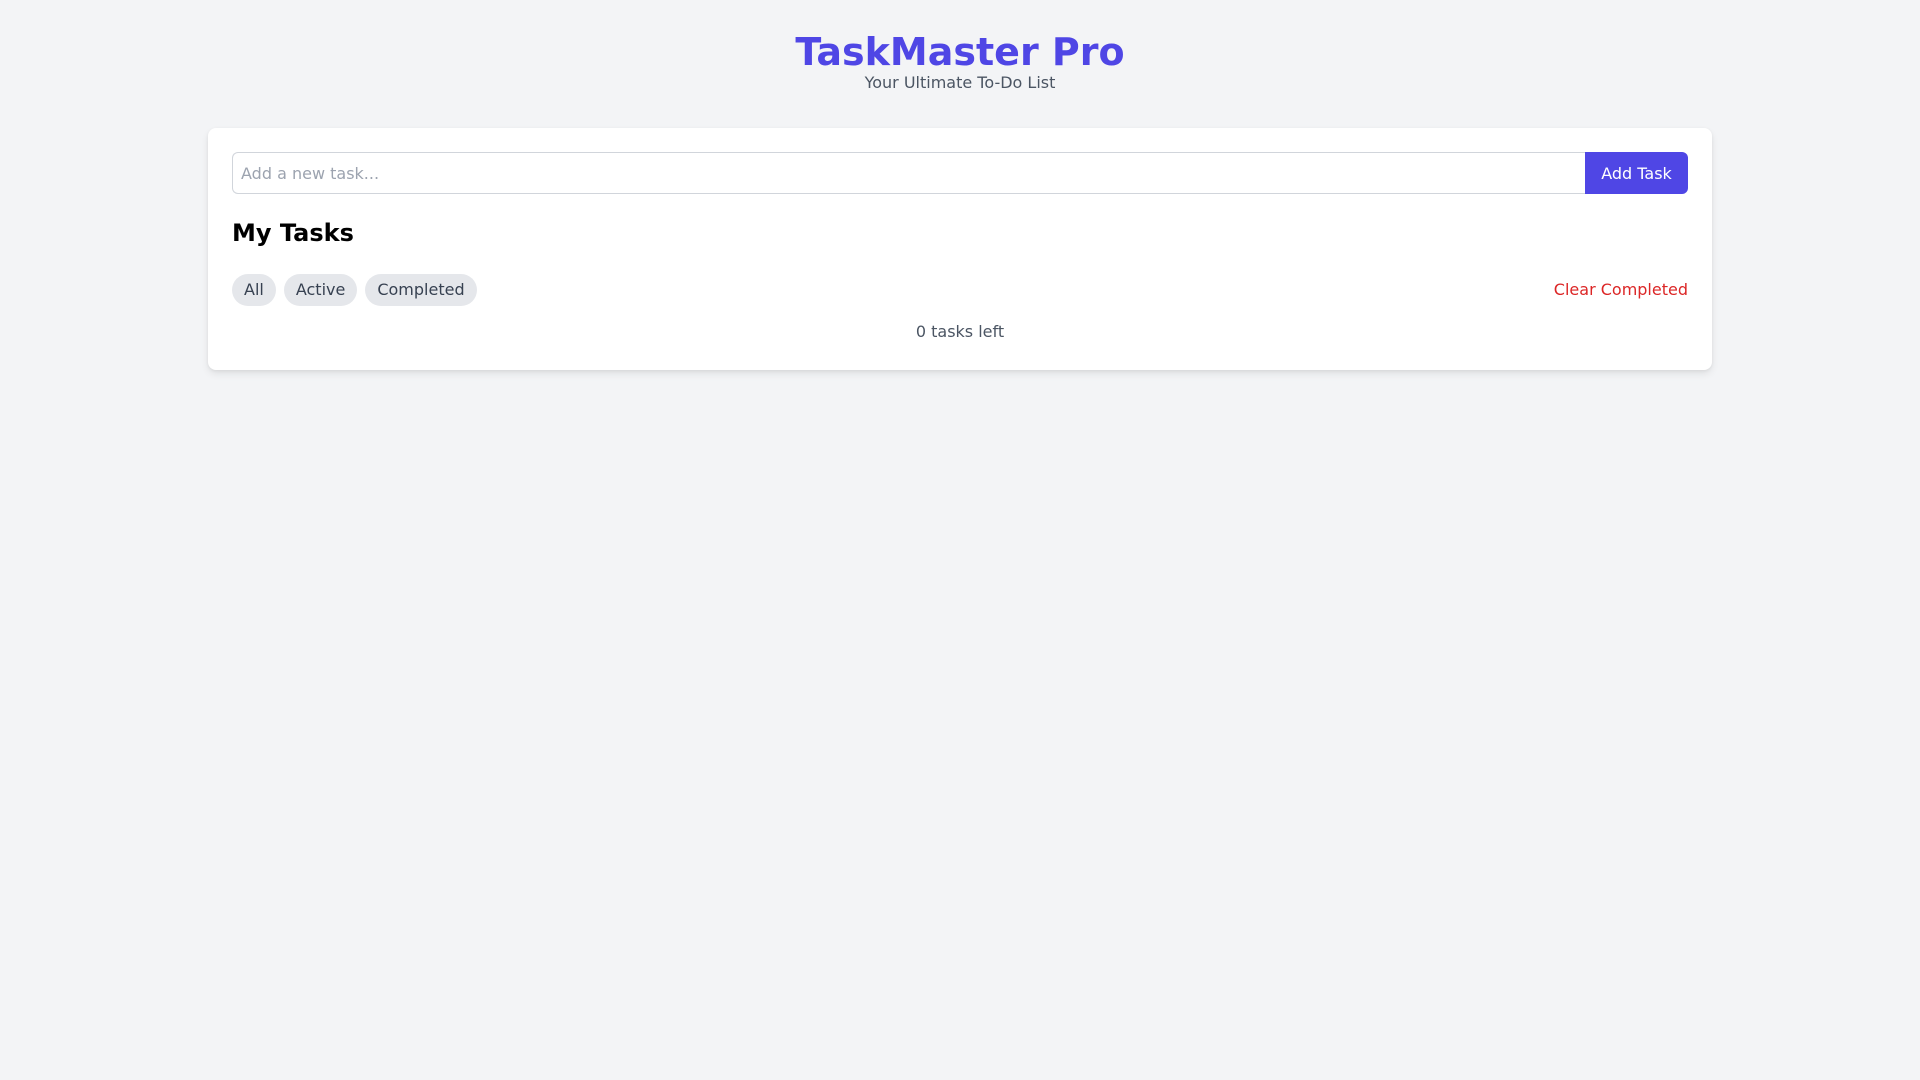  I want to click on add-task-row: Add Task, so click(960, 173).